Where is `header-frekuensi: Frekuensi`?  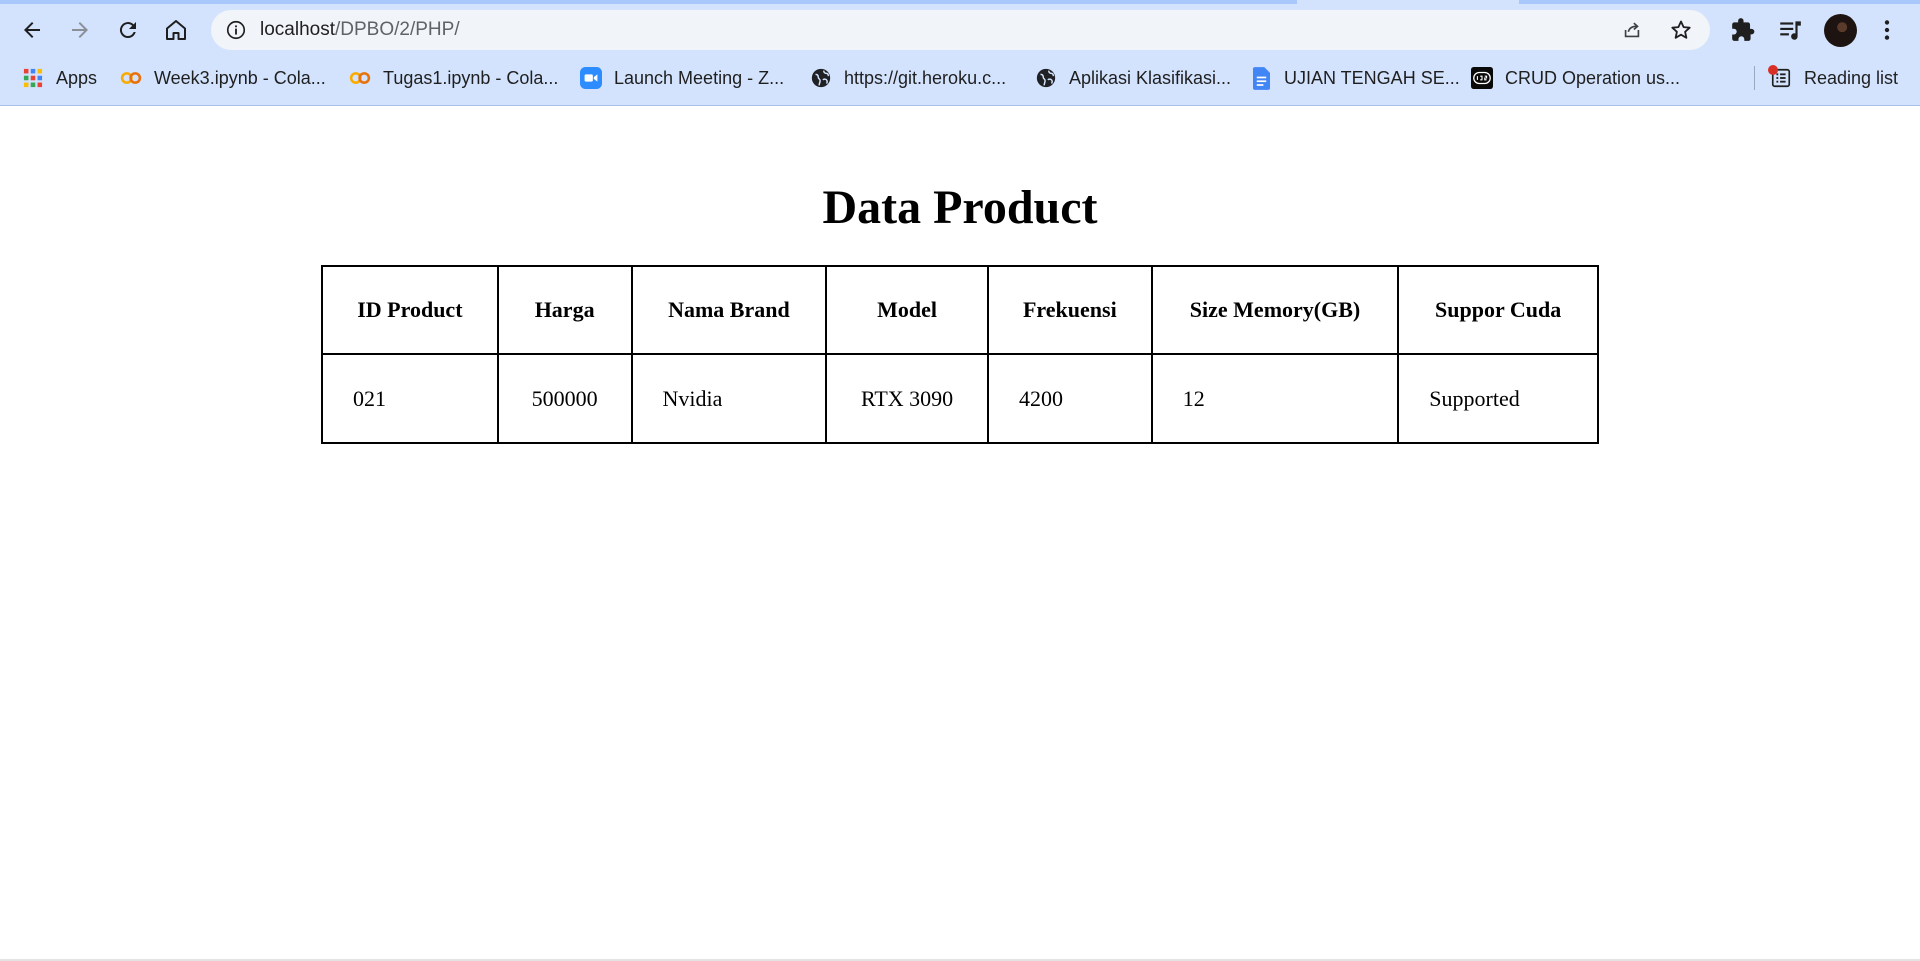 header-frekuensi: Frekuensi is located at coordinates (1069, 310).